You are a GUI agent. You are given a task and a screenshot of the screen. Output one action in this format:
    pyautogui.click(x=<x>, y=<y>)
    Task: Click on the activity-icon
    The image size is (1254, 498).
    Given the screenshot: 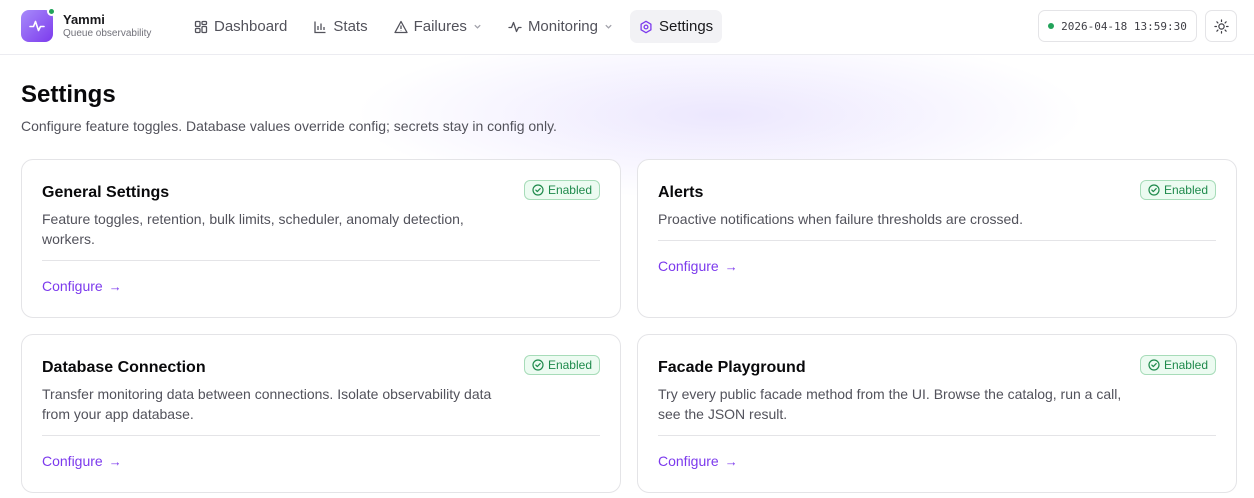 What is the action you would take?
    pyautogui.click(x=515, y=26)
    